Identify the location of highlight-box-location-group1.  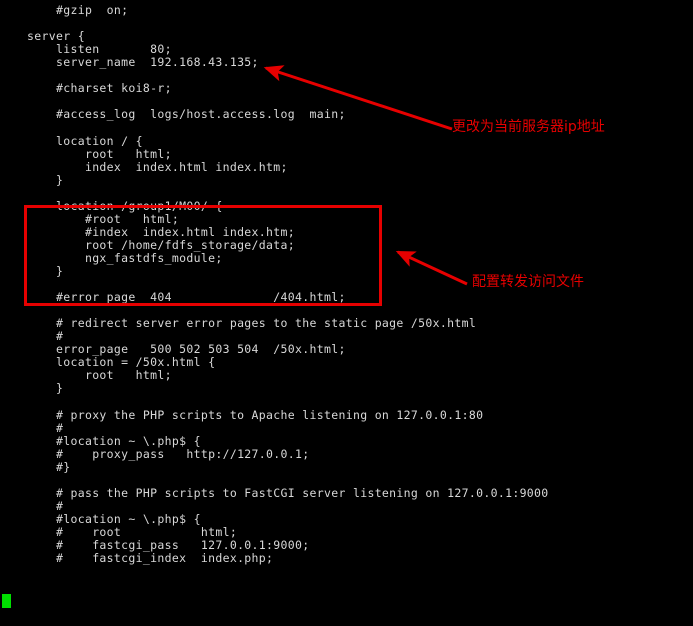
(203, 255).